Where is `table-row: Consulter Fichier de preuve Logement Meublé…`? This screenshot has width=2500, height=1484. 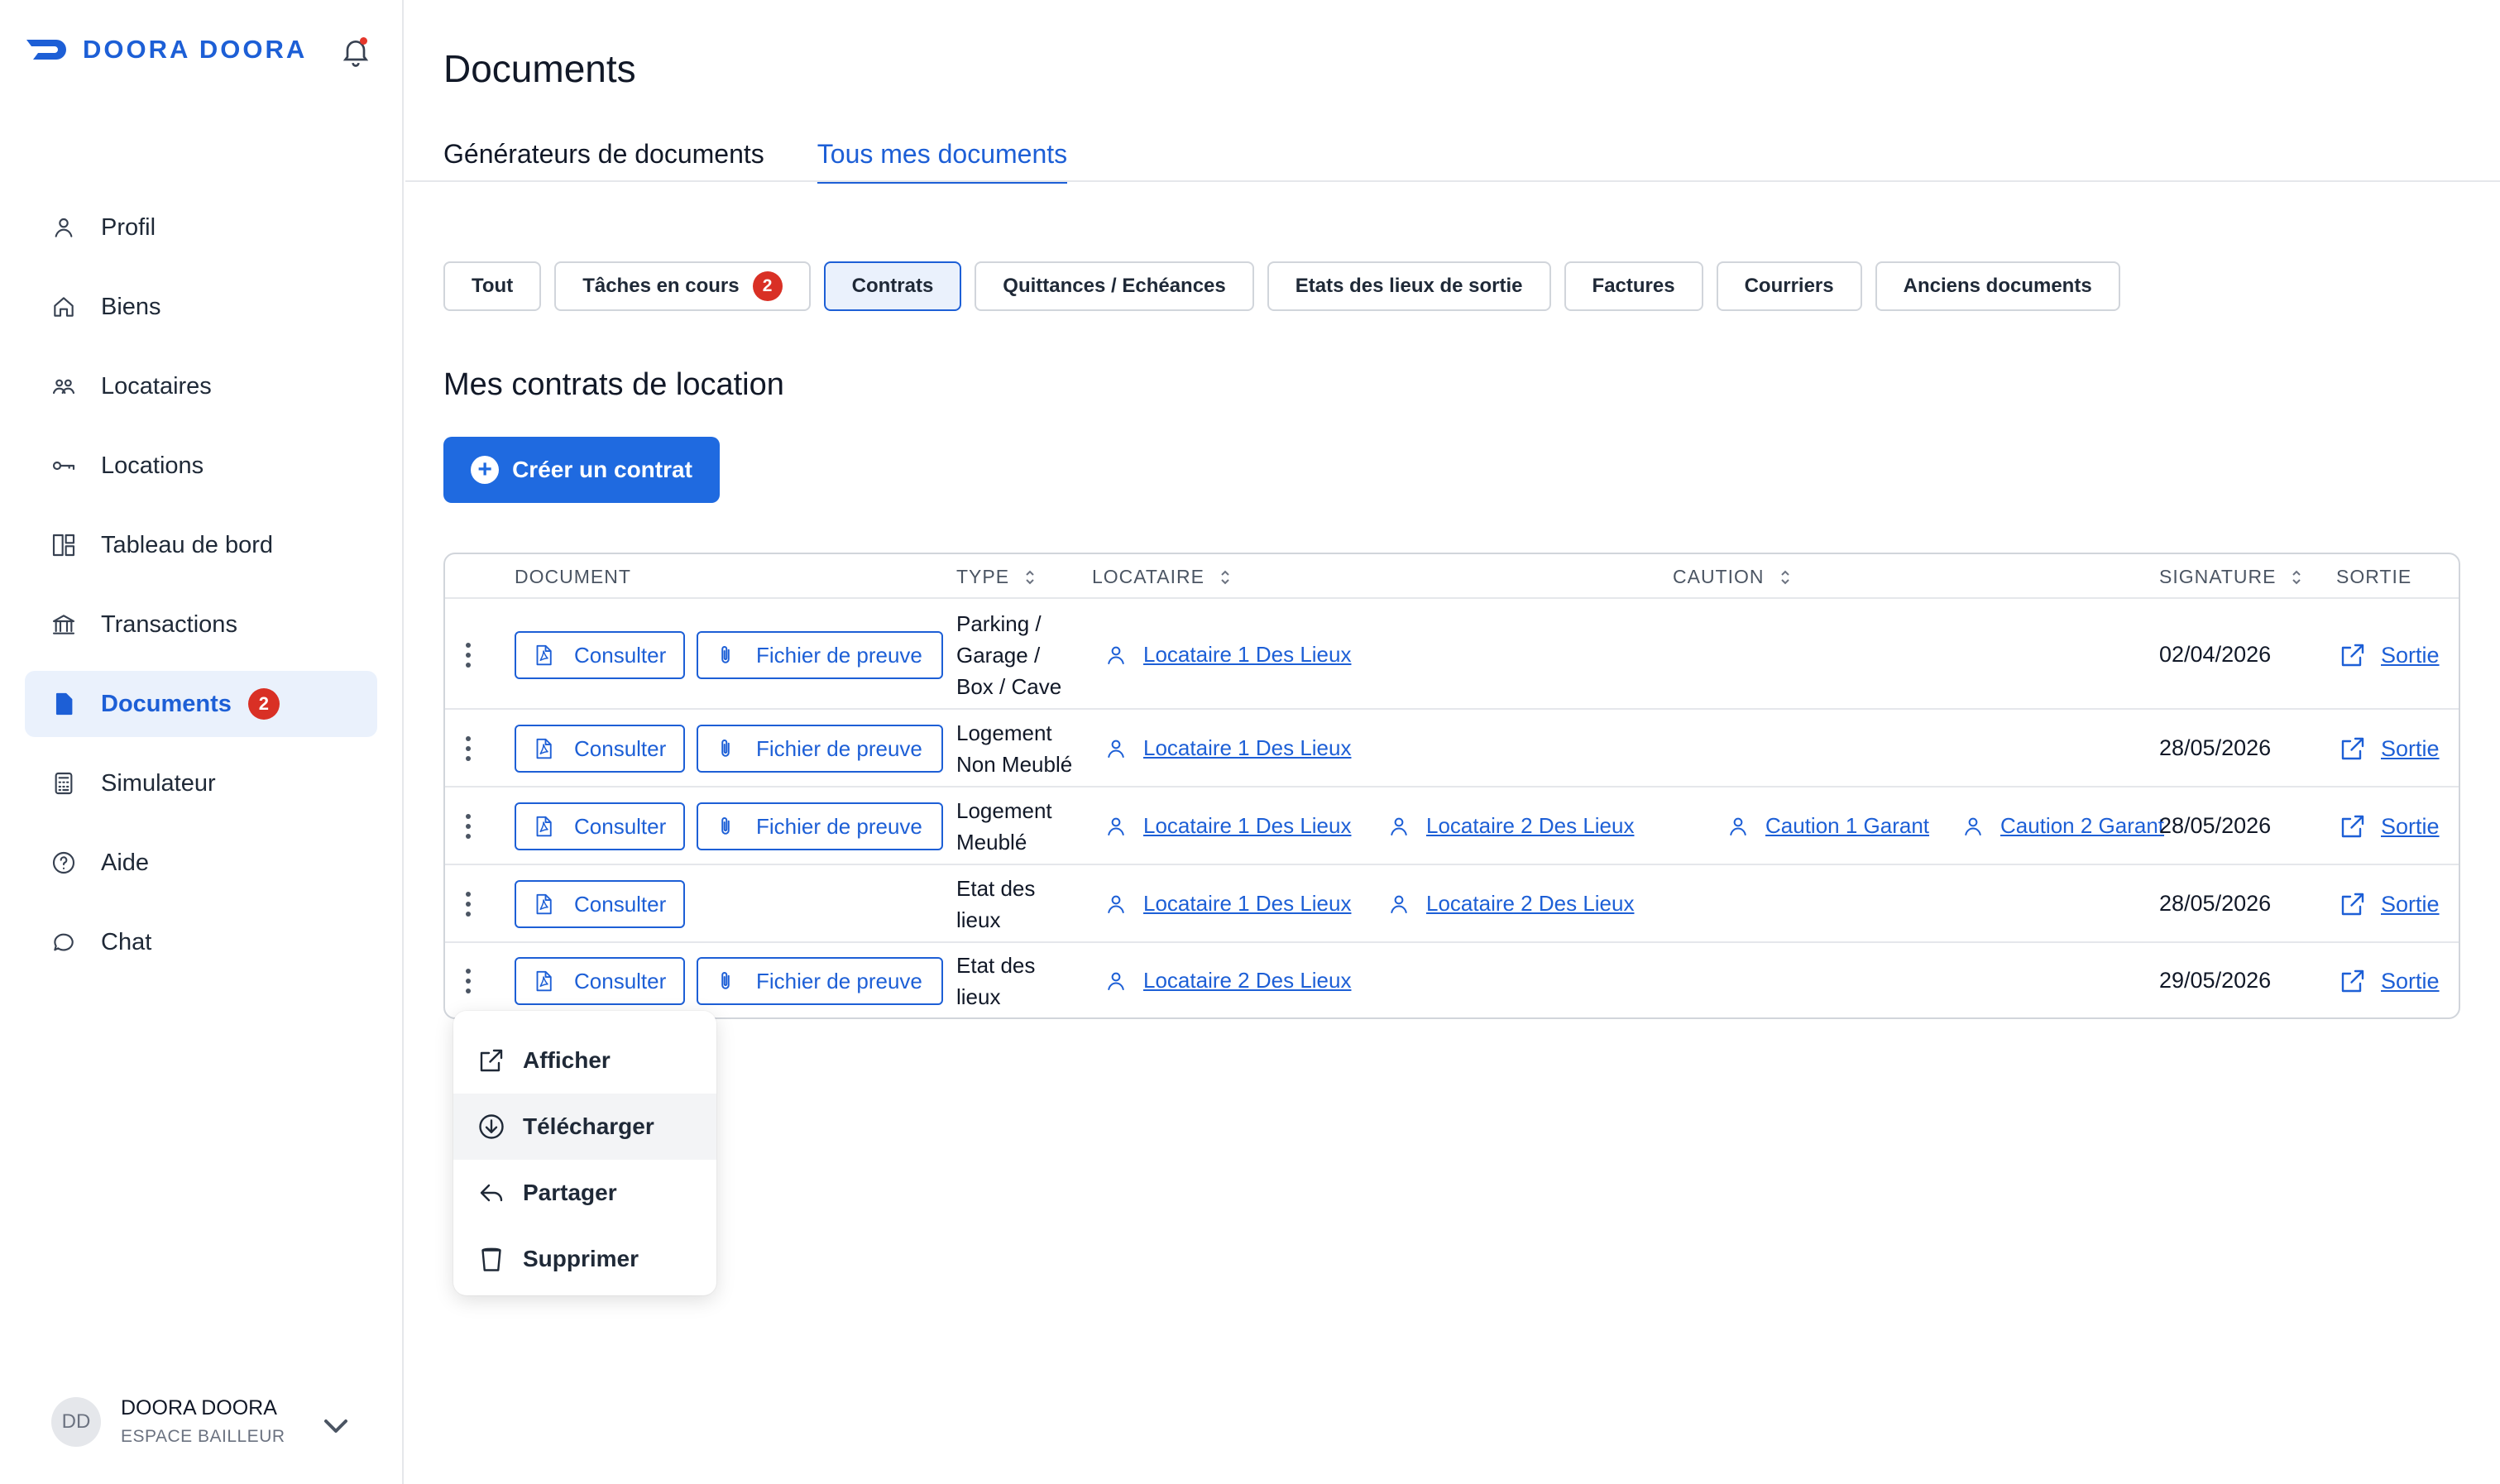
table-row: Consulter Fichier de preuve Logement Meublé… is located at coordinates (1452, 826).